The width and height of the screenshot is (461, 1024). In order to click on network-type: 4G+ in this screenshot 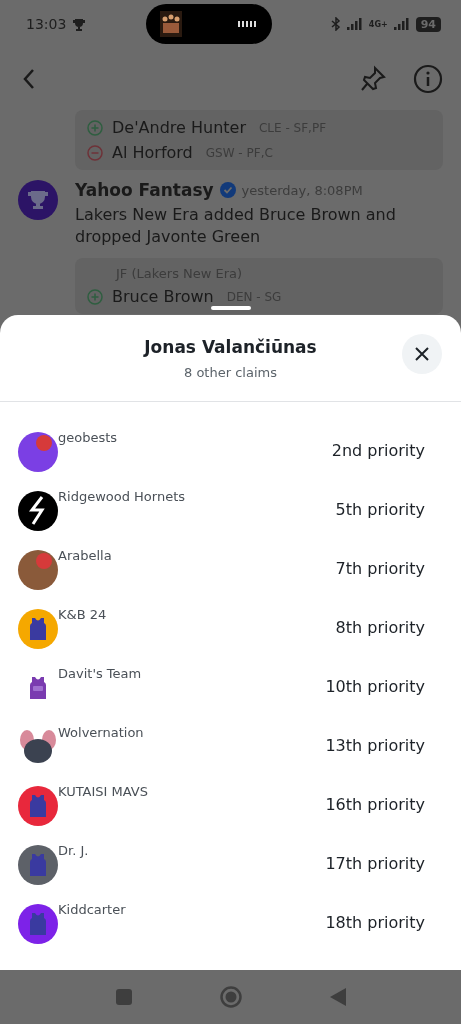, I will do `click(378, 24)`.